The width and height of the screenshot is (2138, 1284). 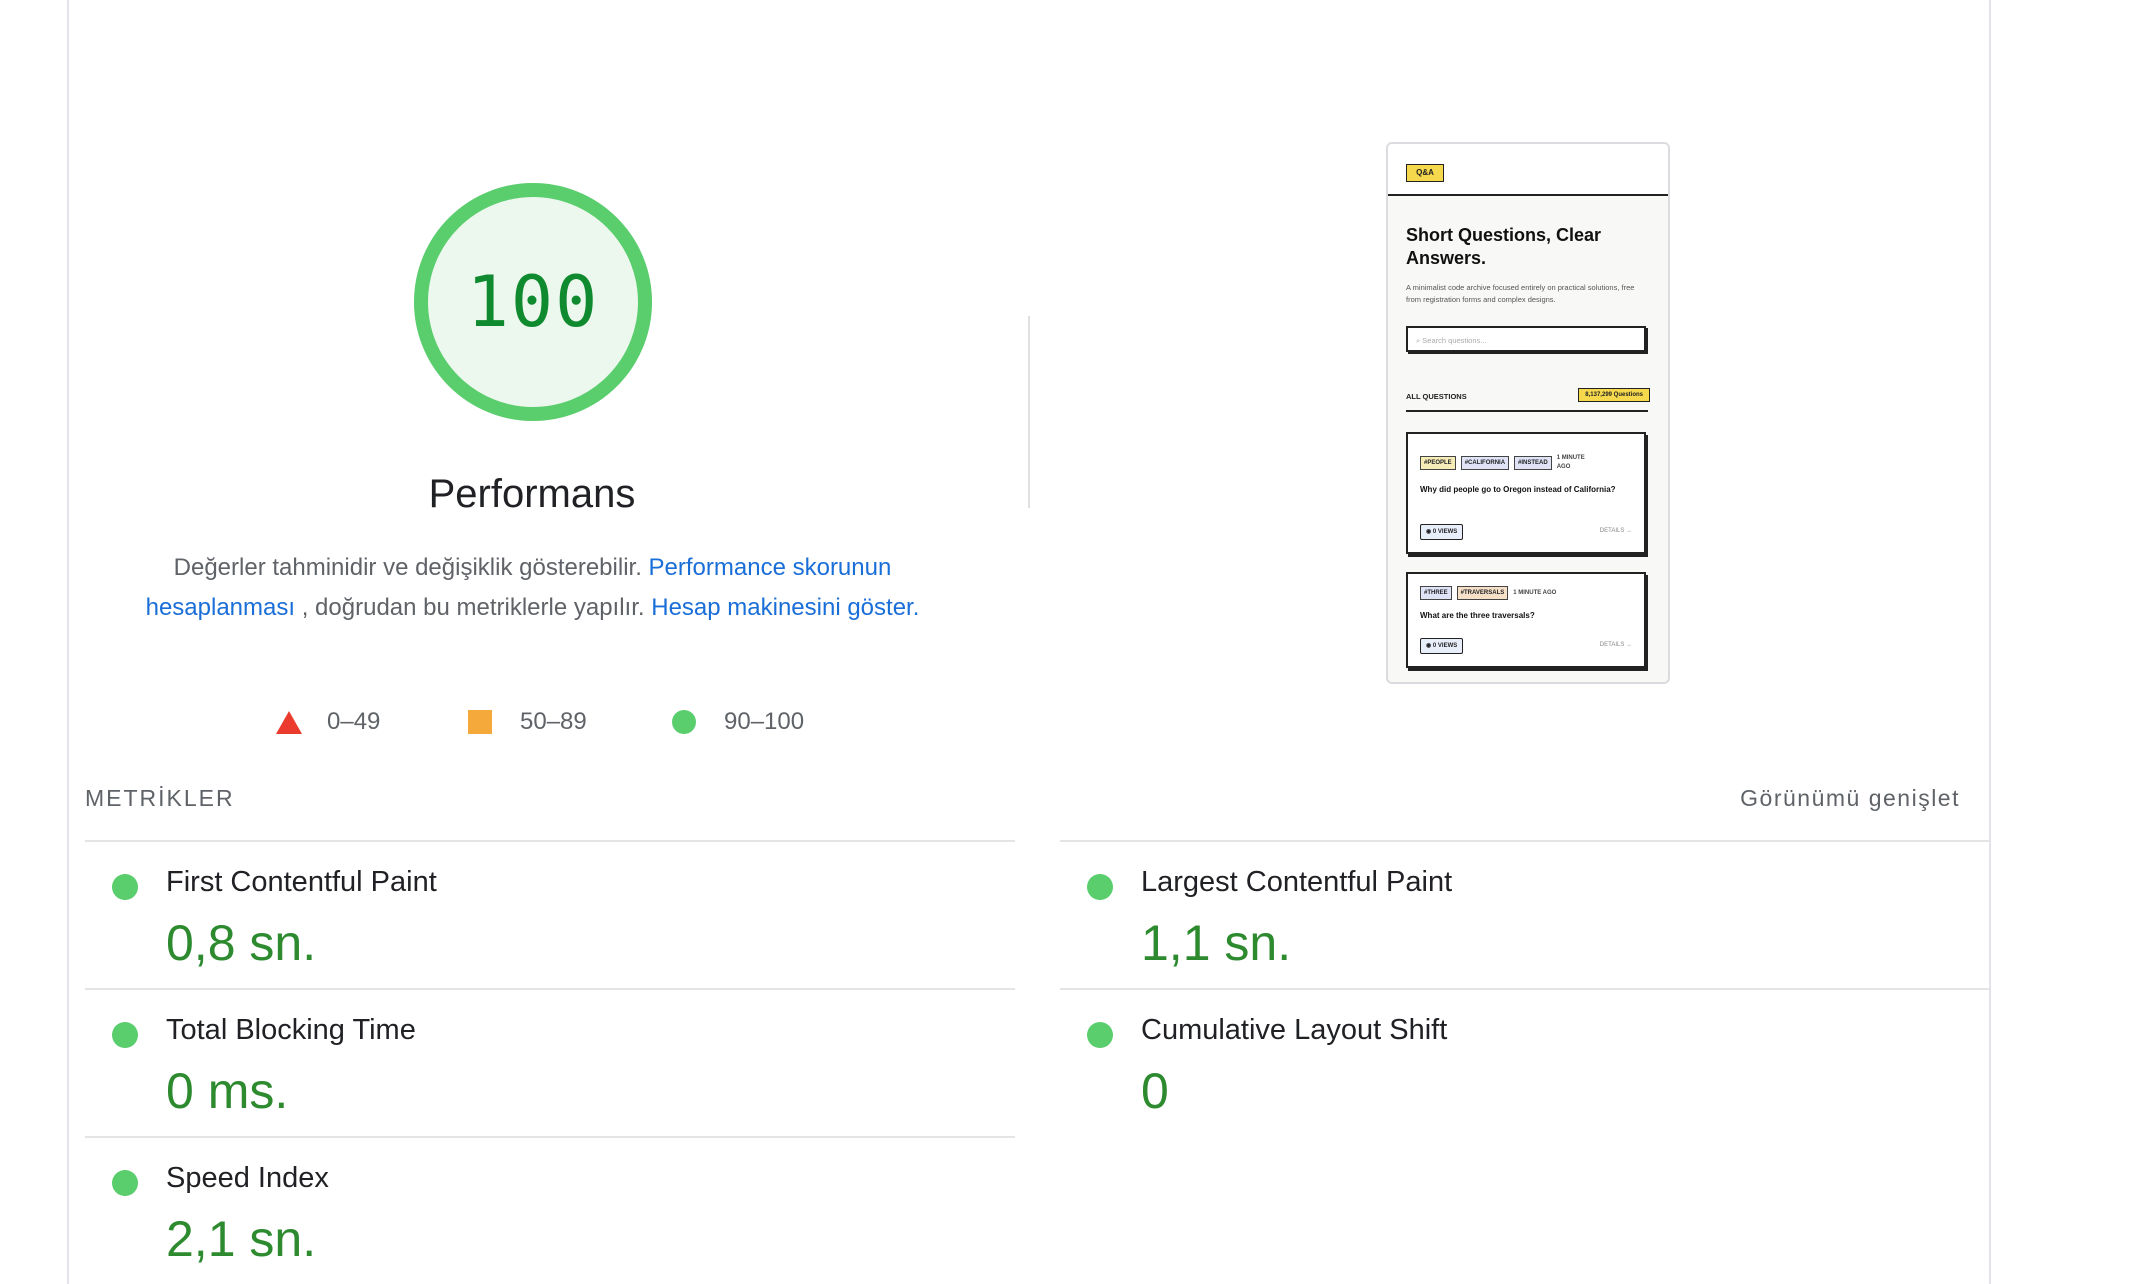 I want to click on frame-left-border, so click(x=68, y=642).